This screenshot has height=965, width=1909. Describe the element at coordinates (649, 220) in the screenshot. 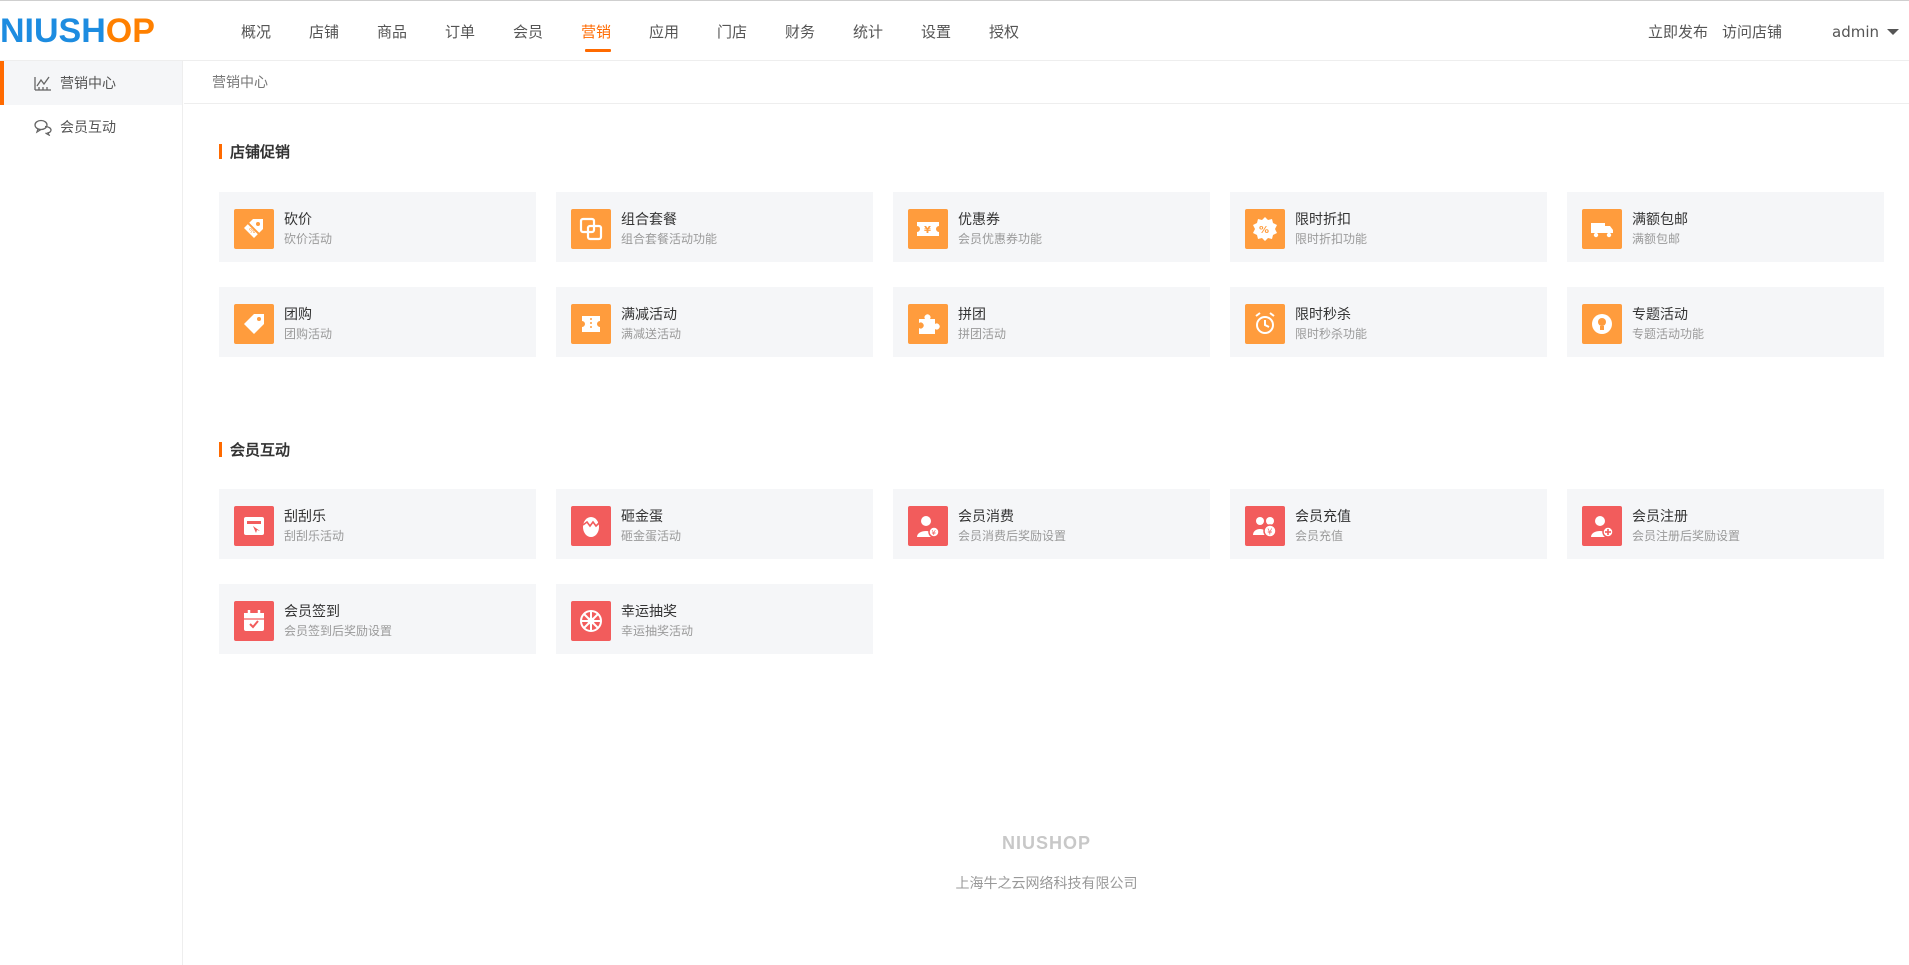

I see `card-title: 组合套餐` at that location.